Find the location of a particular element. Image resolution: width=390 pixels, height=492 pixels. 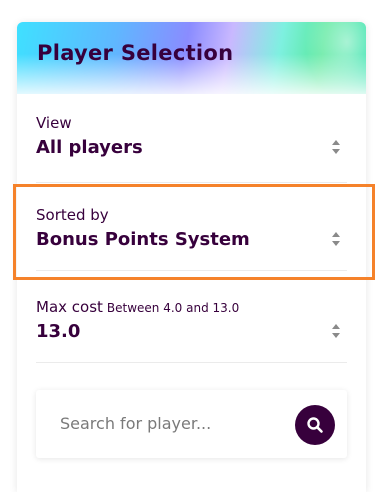

player-search-box is located at coordinates (191, 424).